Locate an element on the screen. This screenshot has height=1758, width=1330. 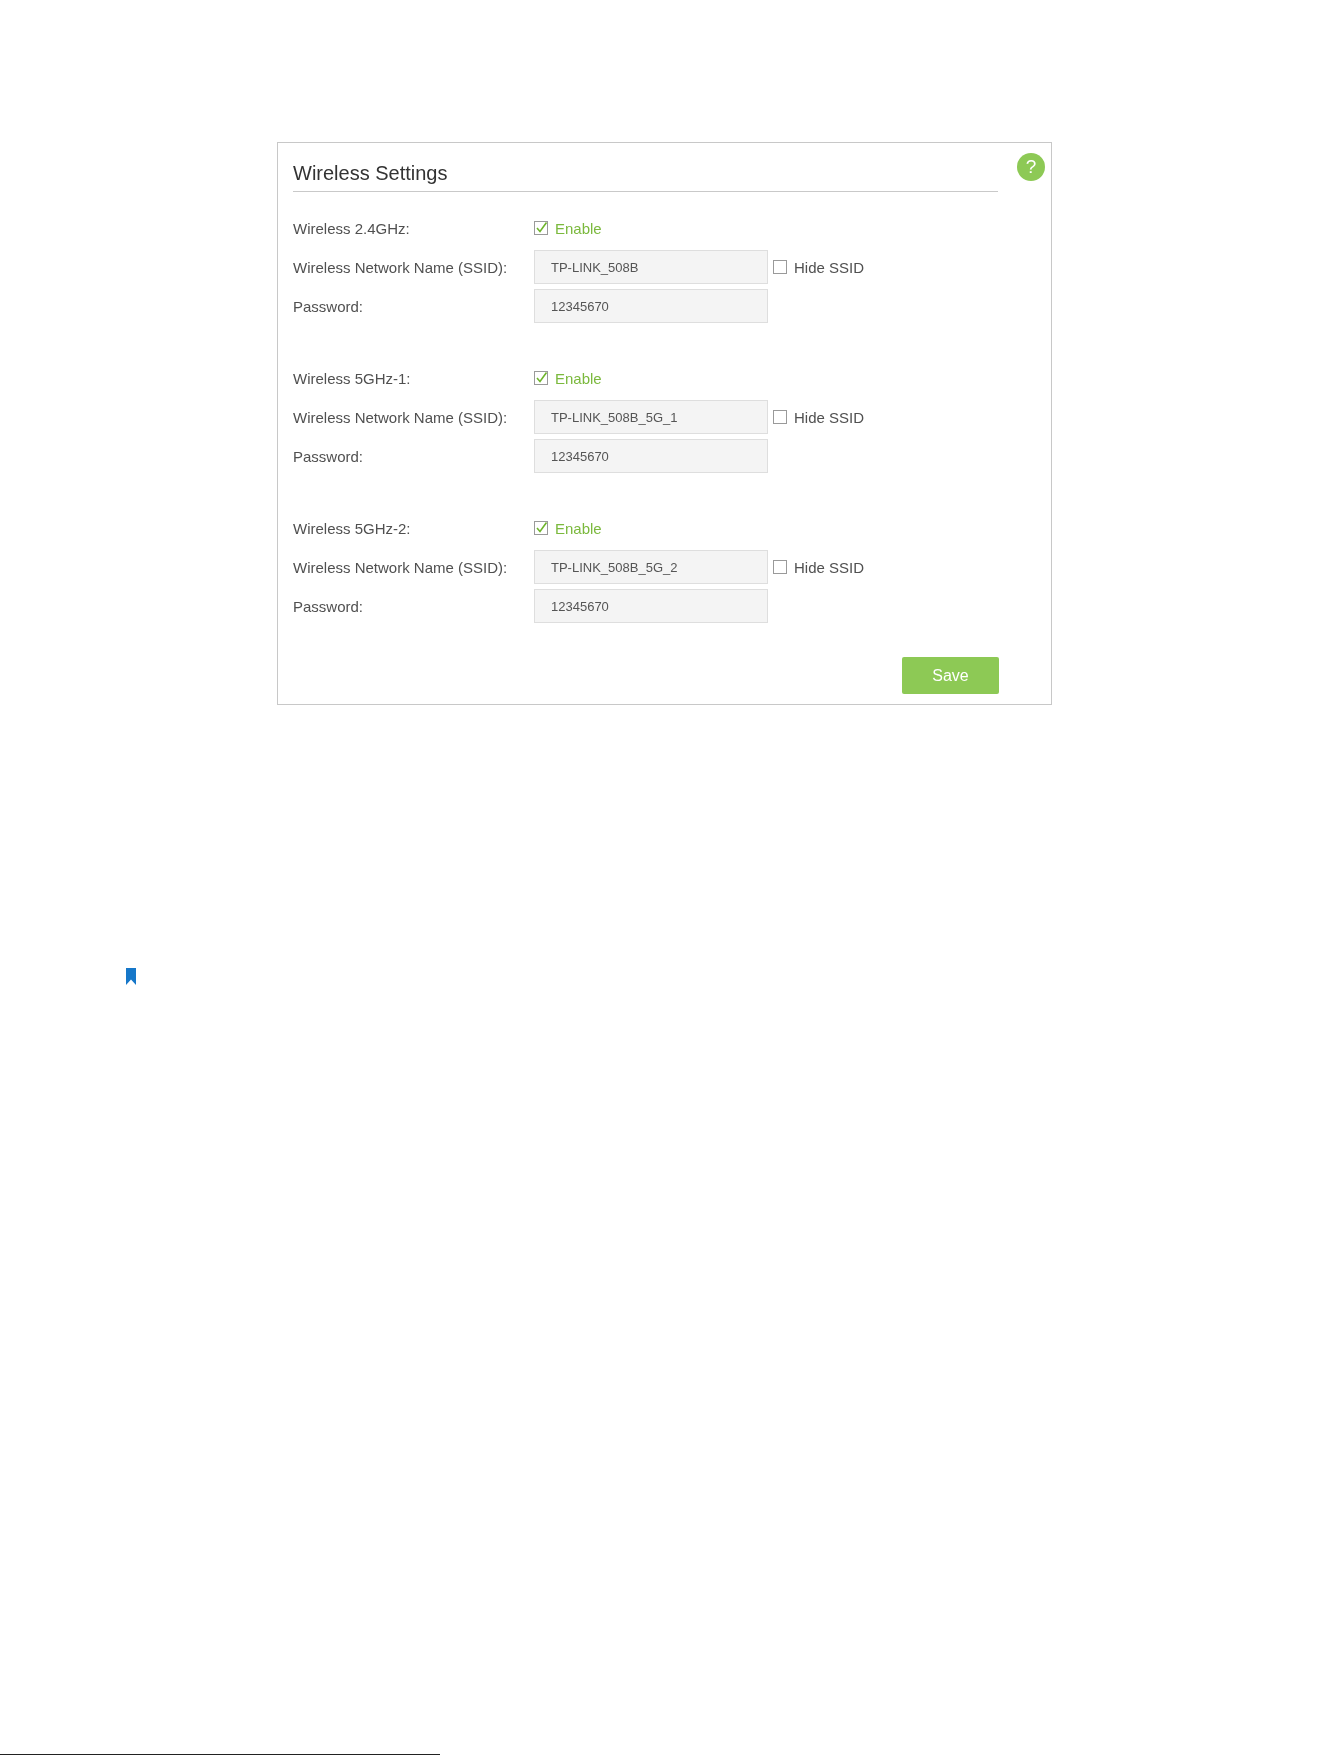
ssid-field: TP-LINK_508B is located at coordinates (651, 267).